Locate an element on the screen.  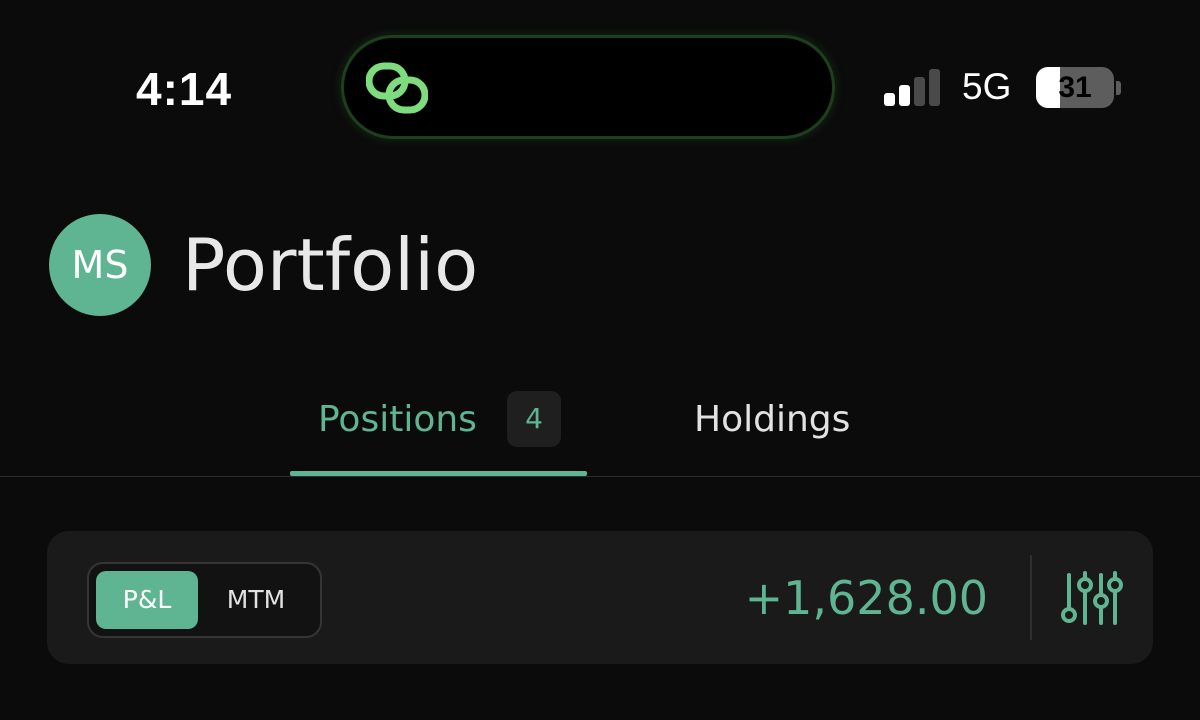
battery-percent: 31 is located at coordinates (1075, 87).